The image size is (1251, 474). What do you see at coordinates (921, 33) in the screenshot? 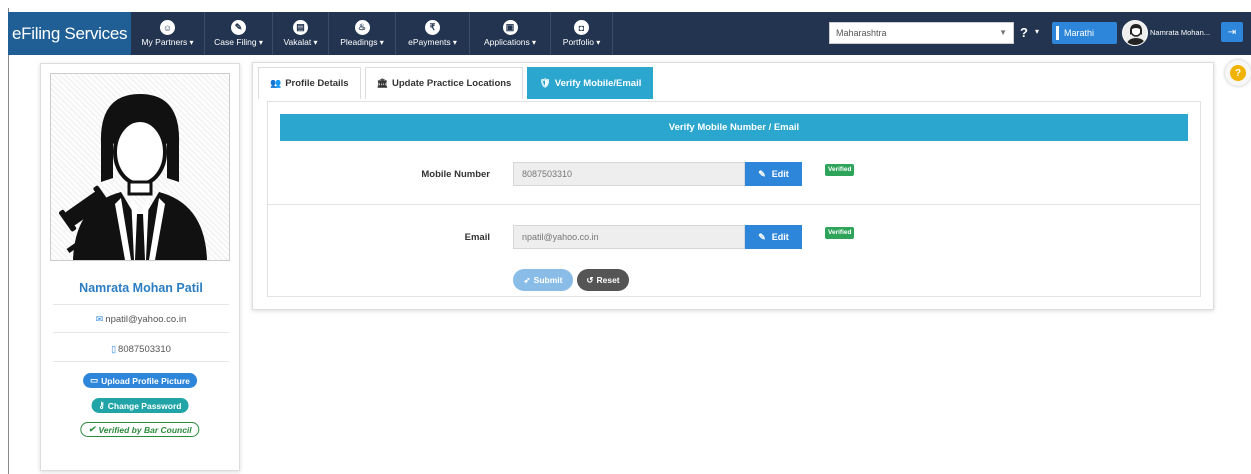
I see `state-select: Maharashtra ▼` at bounding box center [921, 33].